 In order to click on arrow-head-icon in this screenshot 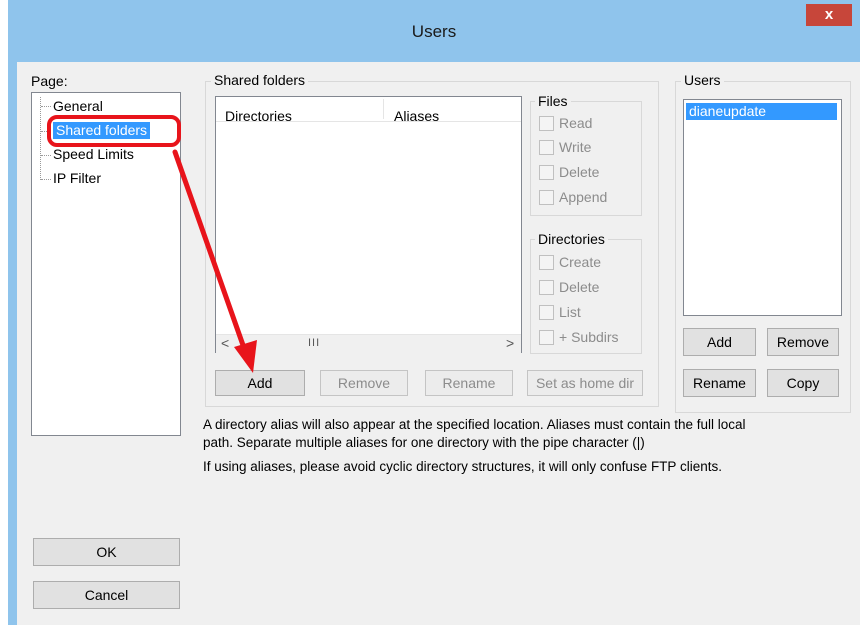, I will do `click(245, 356)`.